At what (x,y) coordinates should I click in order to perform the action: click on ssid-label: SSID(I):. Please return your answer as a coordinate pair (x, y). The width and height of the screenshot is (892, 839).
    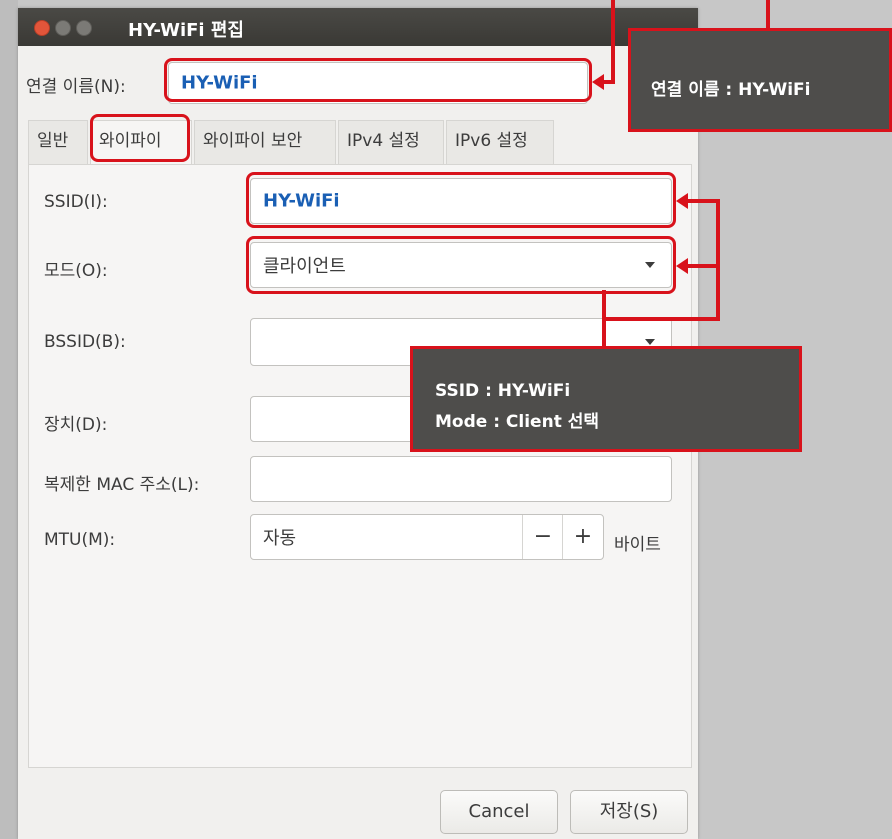
    Looking at the image, I should click on (76, 202).